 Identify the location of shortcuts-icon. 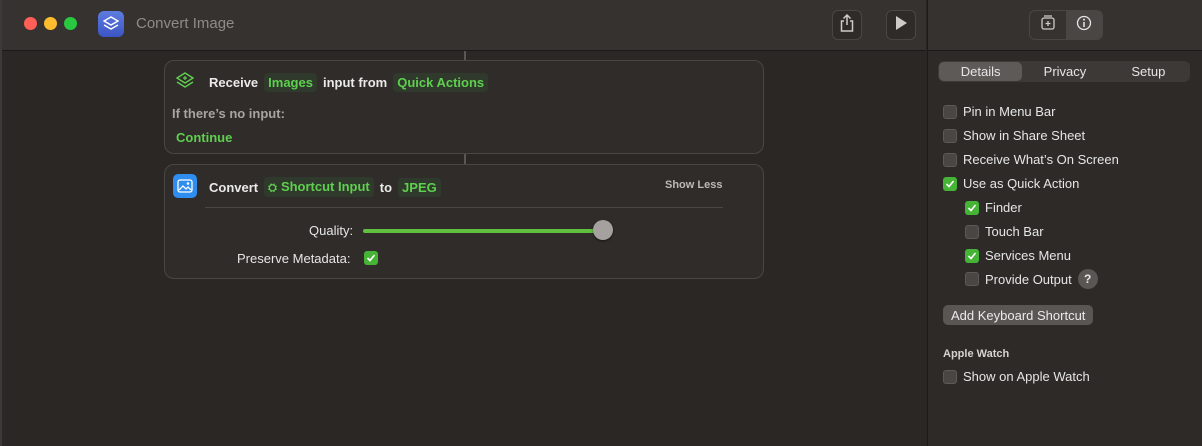
(111, 24).